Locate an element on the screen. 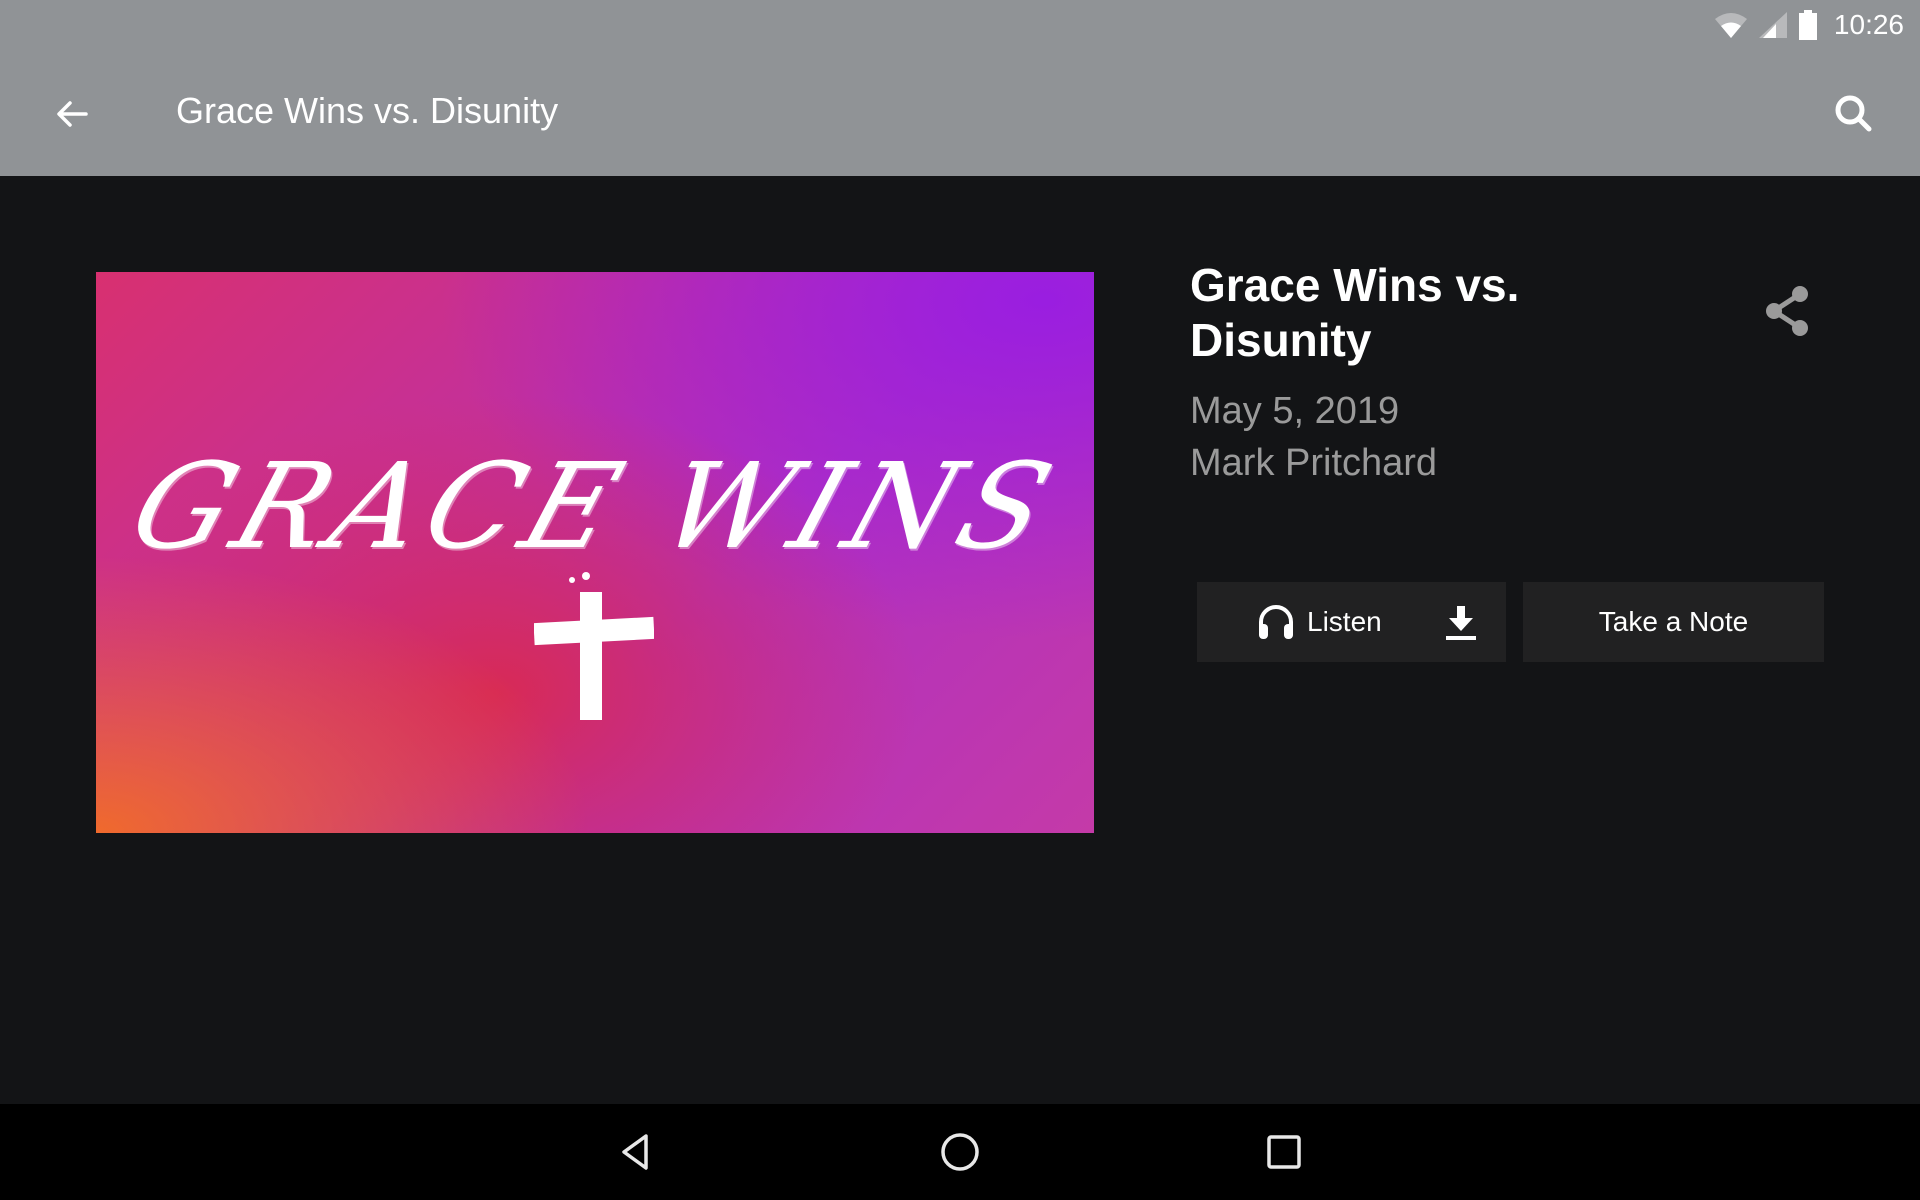 This screenshot has width=1920, height=1200. headphones-icon is located at coordinates (1276, 622).